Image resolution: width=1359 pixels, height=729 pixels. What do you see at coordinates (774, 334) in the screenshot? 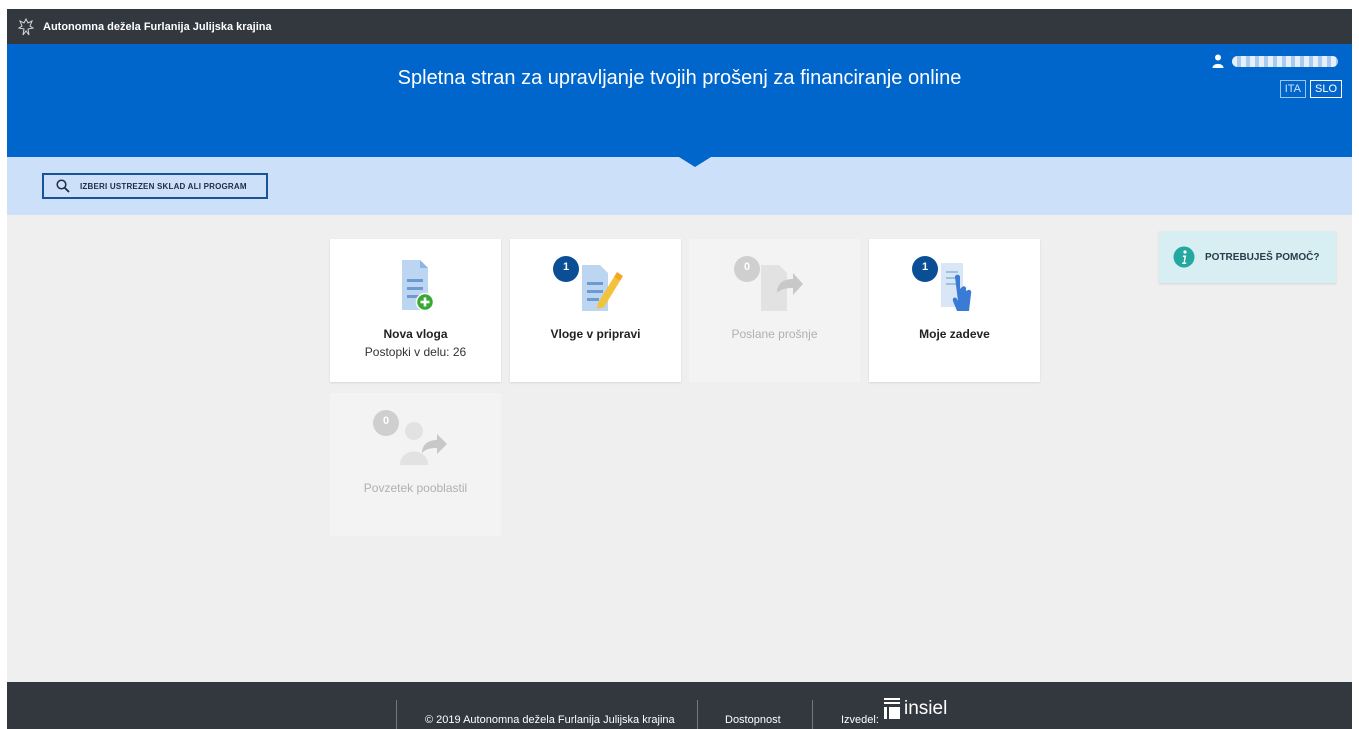
I see `tile-label: Poslane prošnje` at bounding box center [774, 334].